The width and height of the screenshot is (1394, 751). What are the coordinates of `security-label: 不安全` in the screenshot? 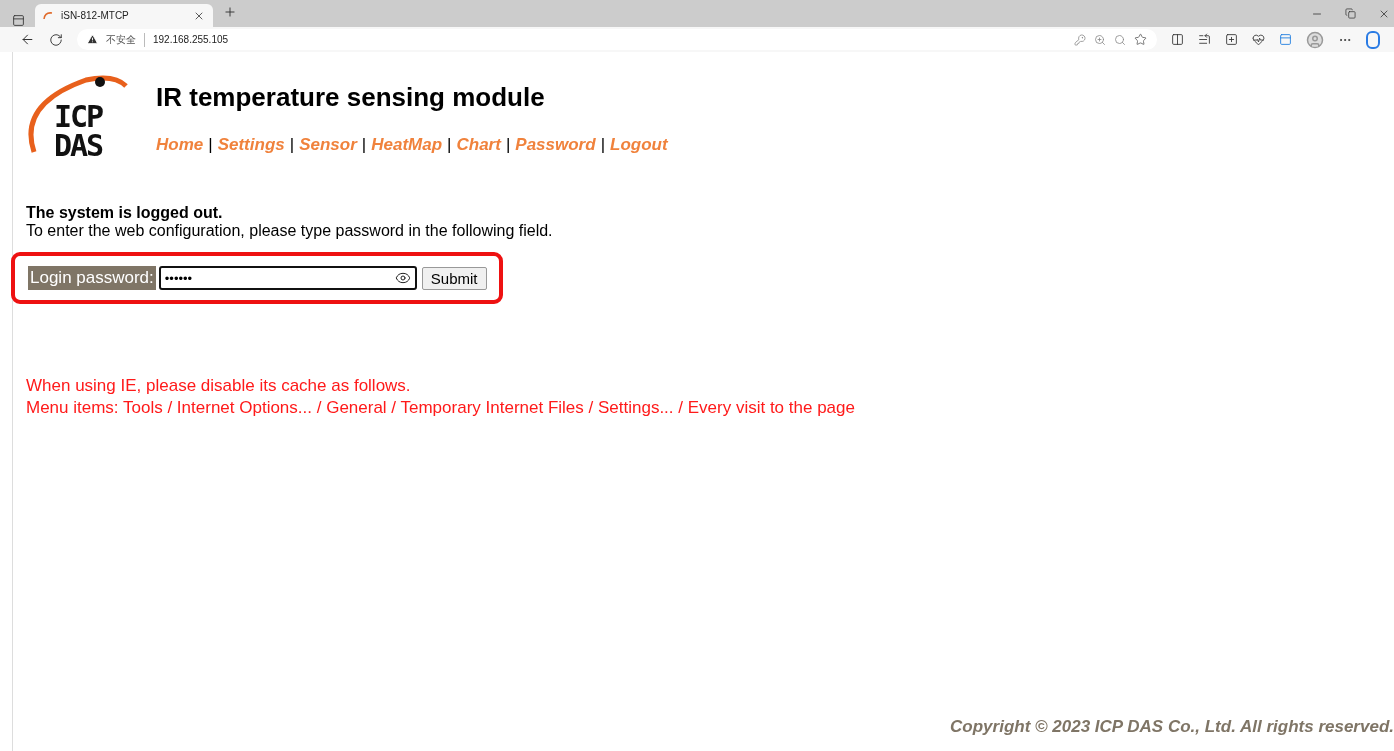 It's located at (125, 39).